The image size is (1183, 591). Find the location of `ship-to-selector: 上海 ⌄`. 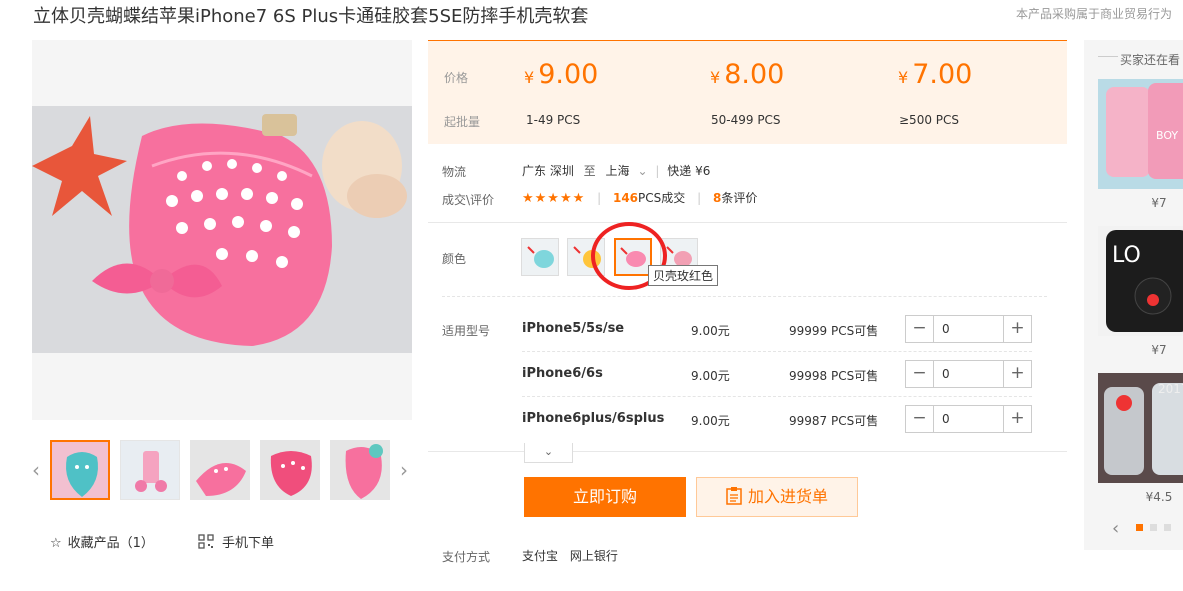

ship-to-selector: 上海 ⌄ is located at coordinates (627, 171).